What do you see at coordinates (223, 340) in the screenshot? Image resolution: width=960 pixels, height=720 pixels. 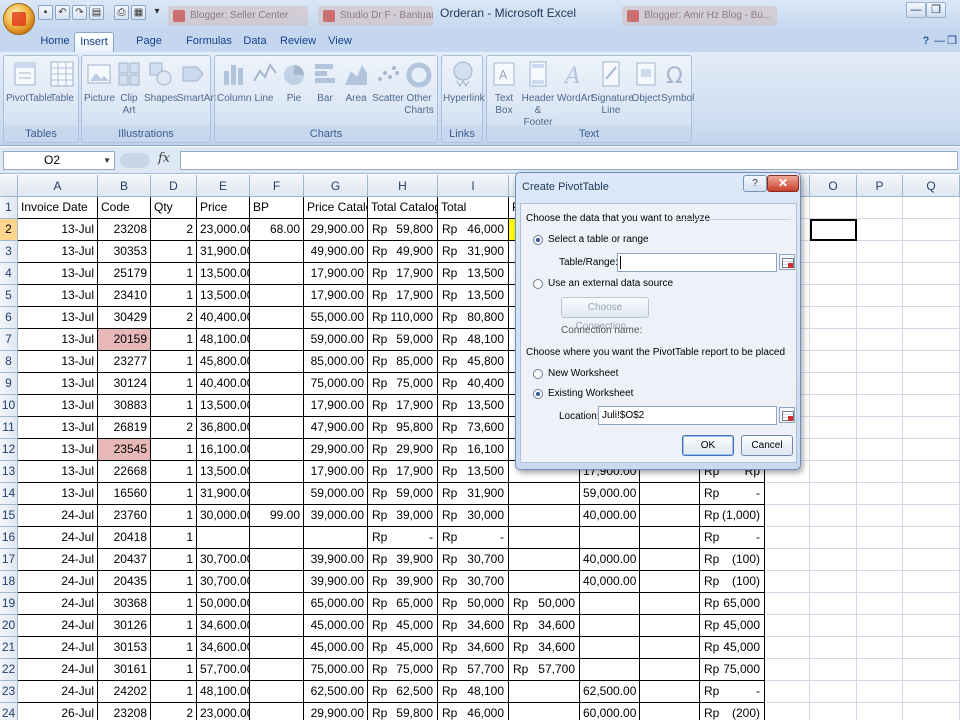 I see `price-cell: 48,100.00` at bounding box center [223, 340].